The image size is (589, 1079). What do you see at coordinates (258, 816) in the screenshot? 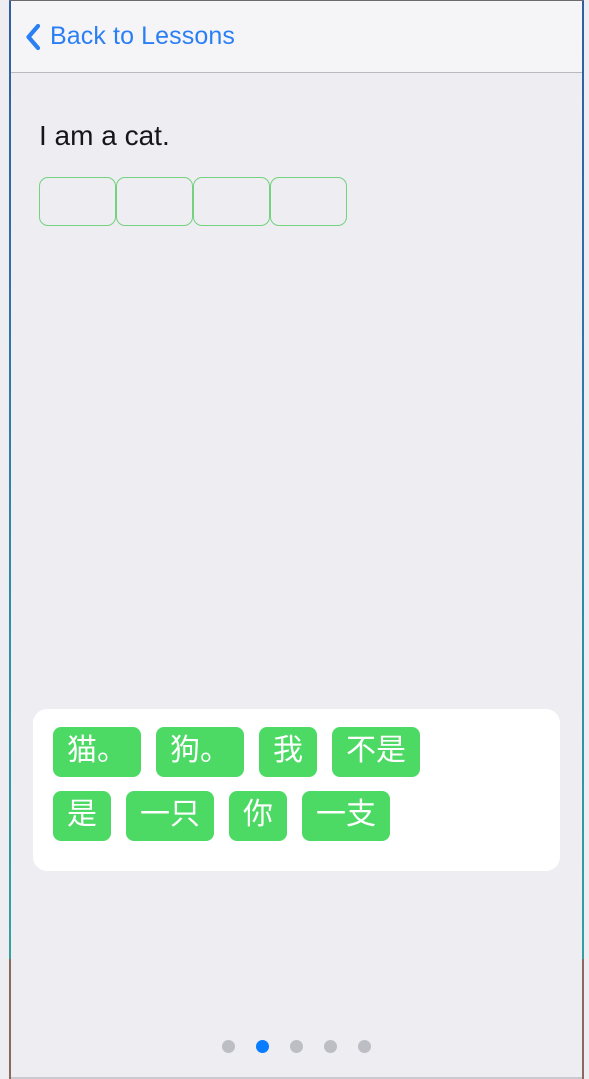
I see `word-tile: 你` at bounding box center [258, 816].